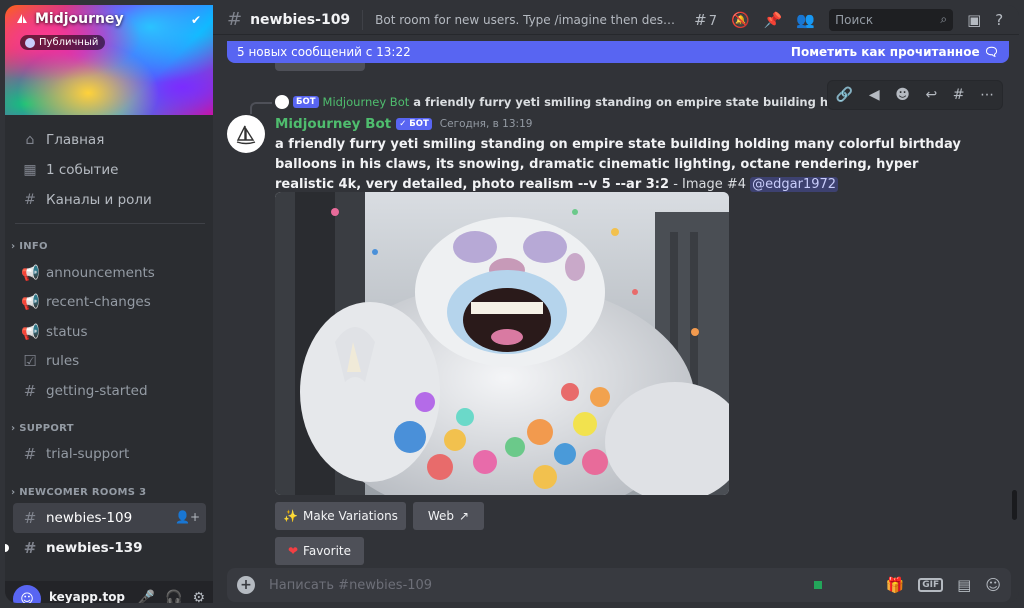  I want to click on send-icon: ◀, so click(874, 95).